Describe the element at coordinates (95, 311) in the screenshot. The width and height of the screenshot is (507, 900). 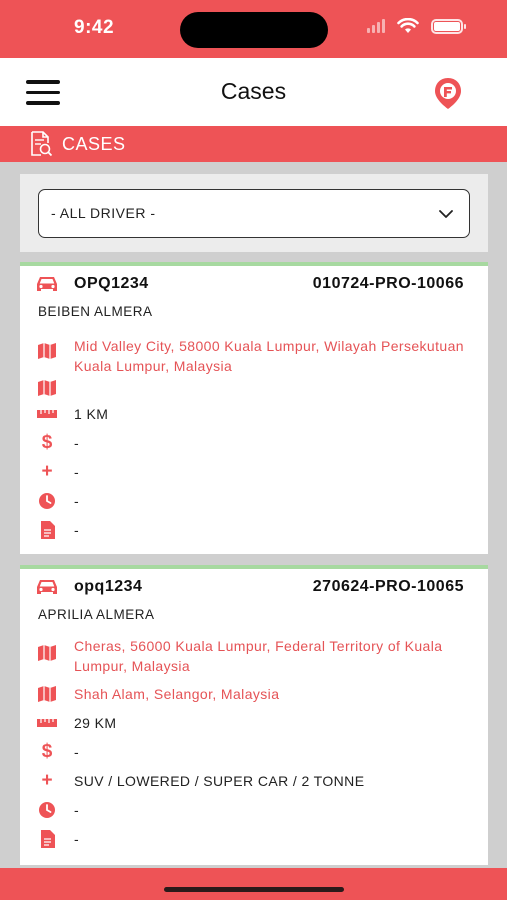
I see `case-vehicle: BEIBEN ALMERA` at that location.